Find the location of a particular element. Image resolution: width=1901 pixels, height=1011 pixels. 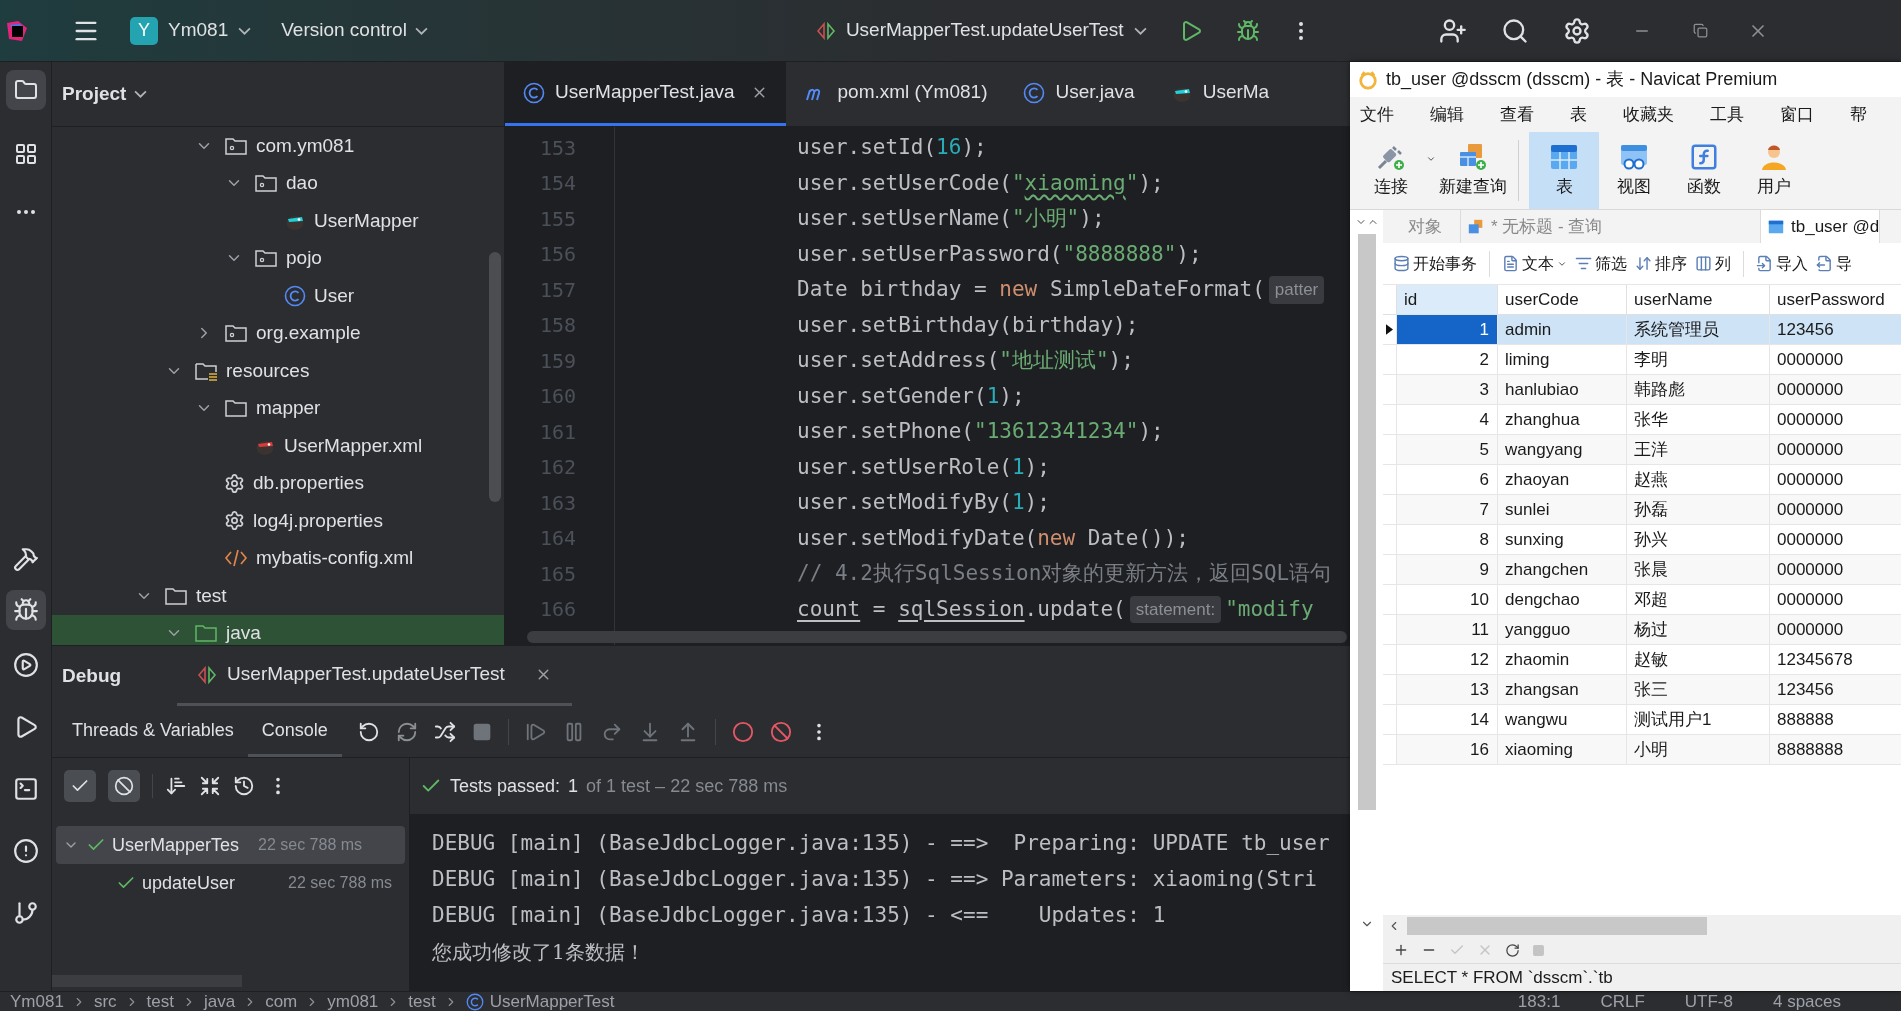

app-logo-icon is located at coordinates (17, 30).